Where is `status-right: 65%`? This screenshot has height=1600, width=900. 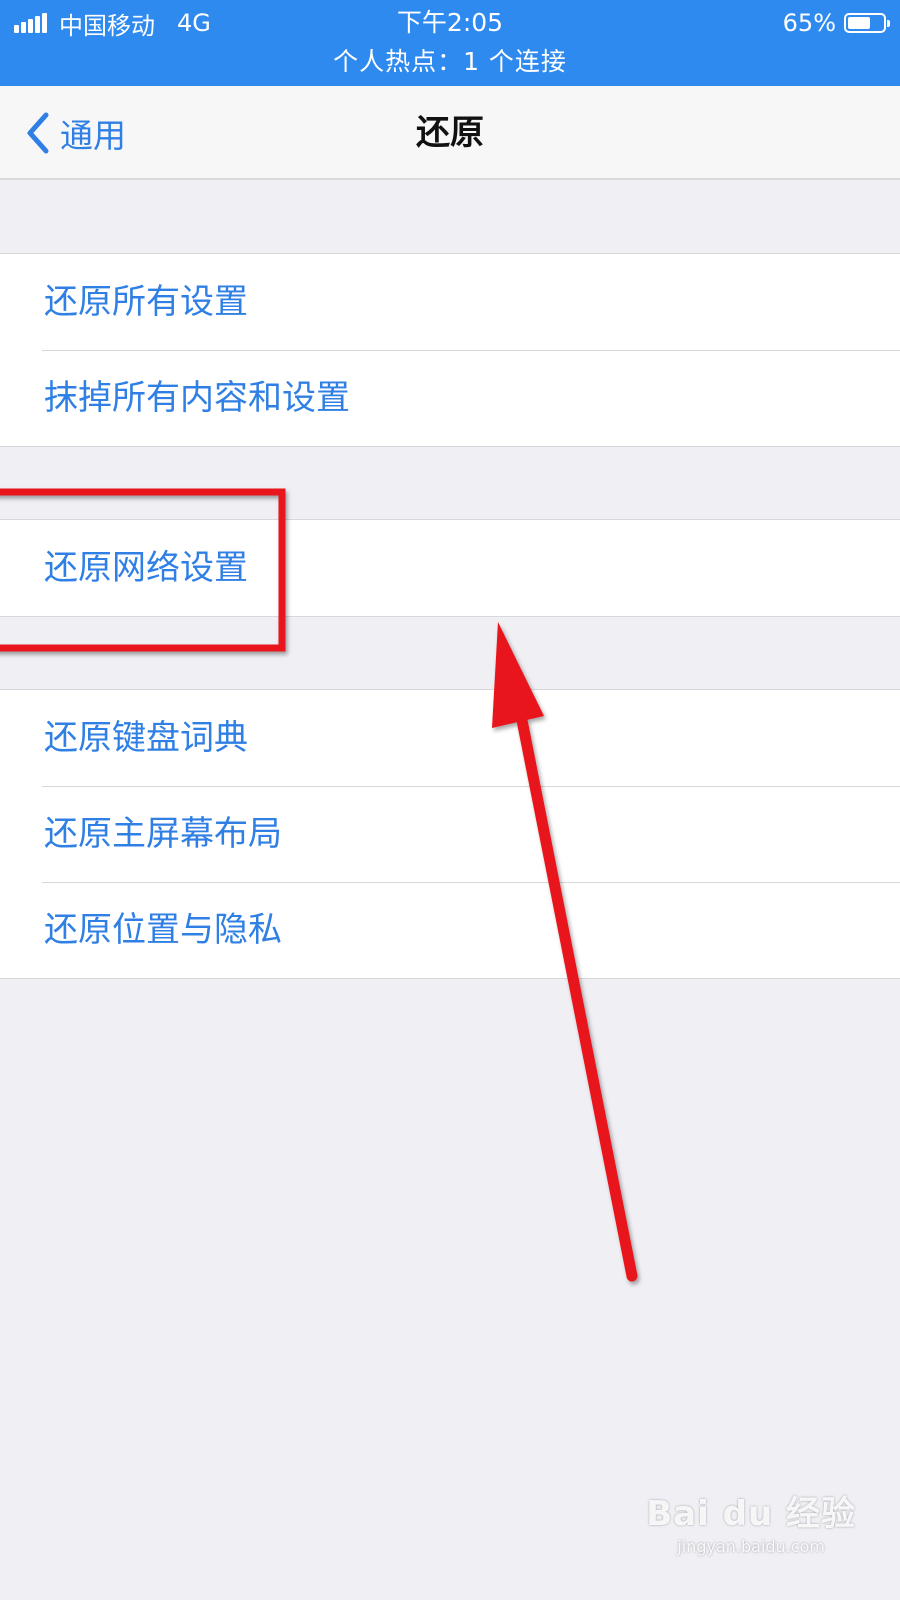 status-right: 65% is located at coordinates (836, 23).